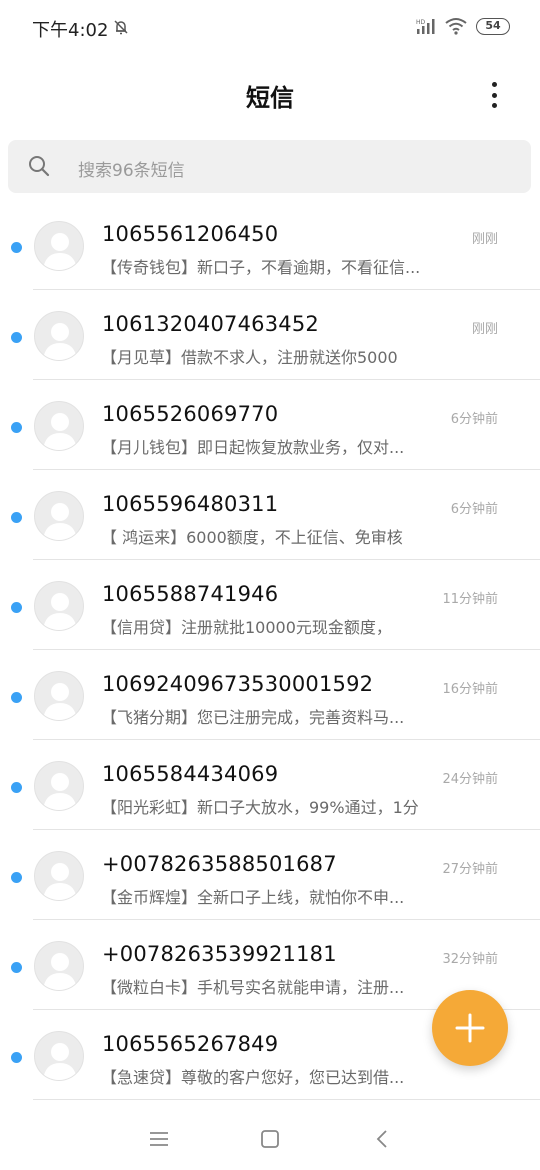 The width and height of the screenshot is (540, 1170). Describe the element at coordinates (470, 689) in the screenshot. I see `message-time: 16分钟前` at that location.